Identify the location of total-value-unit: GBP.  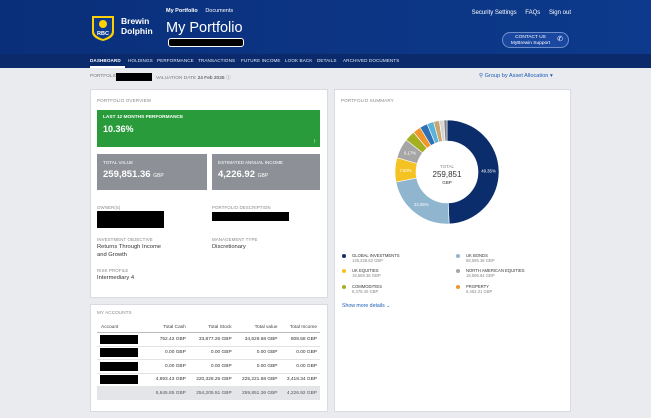
(158, 176).